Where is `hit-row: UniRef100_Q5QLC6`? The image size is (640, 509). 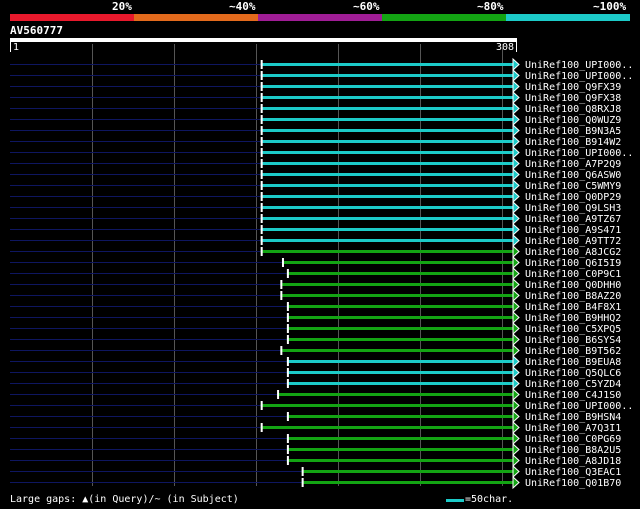 hit-row: UniRef100_Q5QLC6 is located at coordinates (315, 372).